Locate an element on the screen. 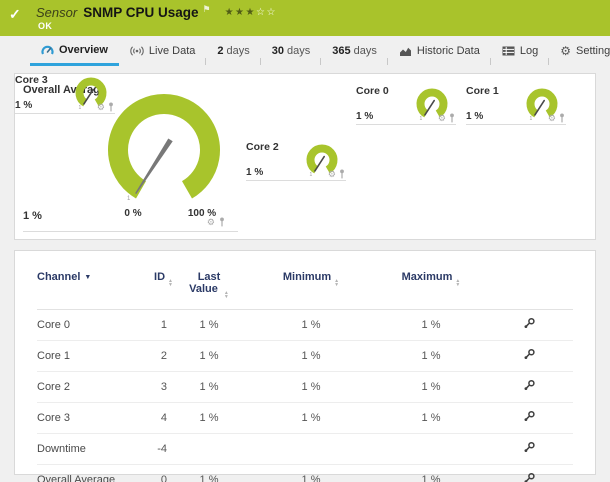  channel-name: Core 1 is located at coordinates (91, 356).